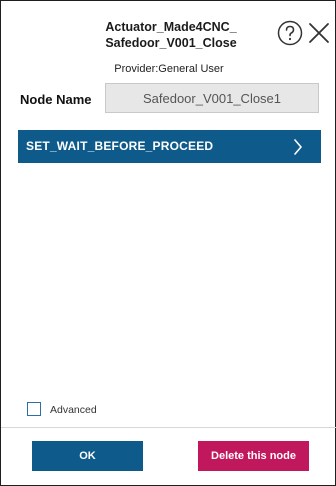  Describe the element at coordinates (171, 35) in the screenshot. I see `dialog-title: Actuator_Made4CNC_ Safedoor_V001_Close` at that location.